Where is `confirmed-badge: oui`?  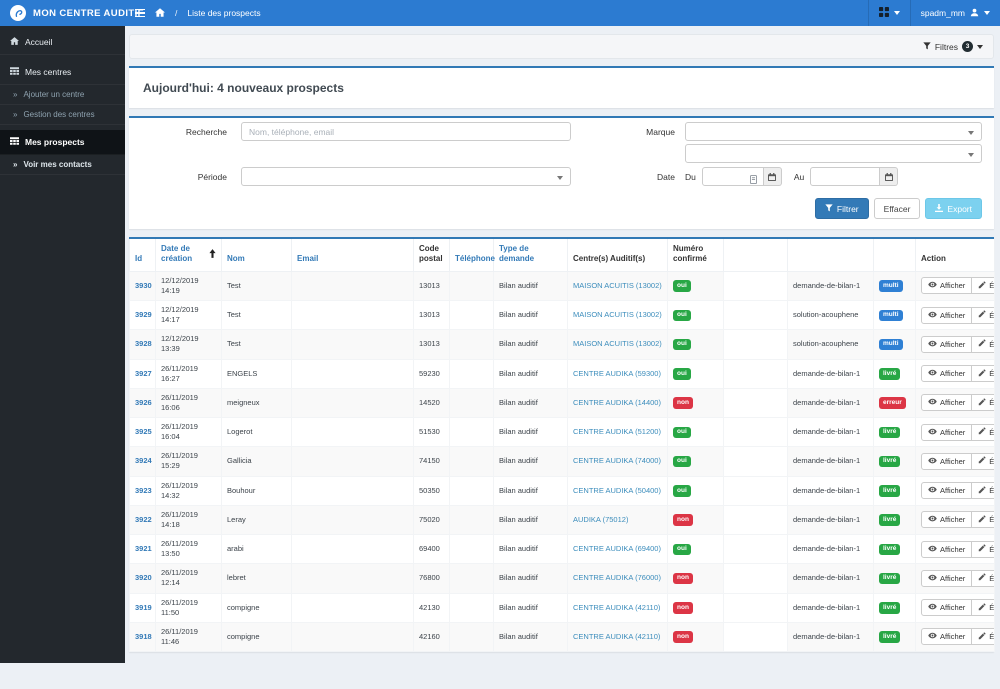
confirmed-badge: oui is located at coordinates (682, 374).